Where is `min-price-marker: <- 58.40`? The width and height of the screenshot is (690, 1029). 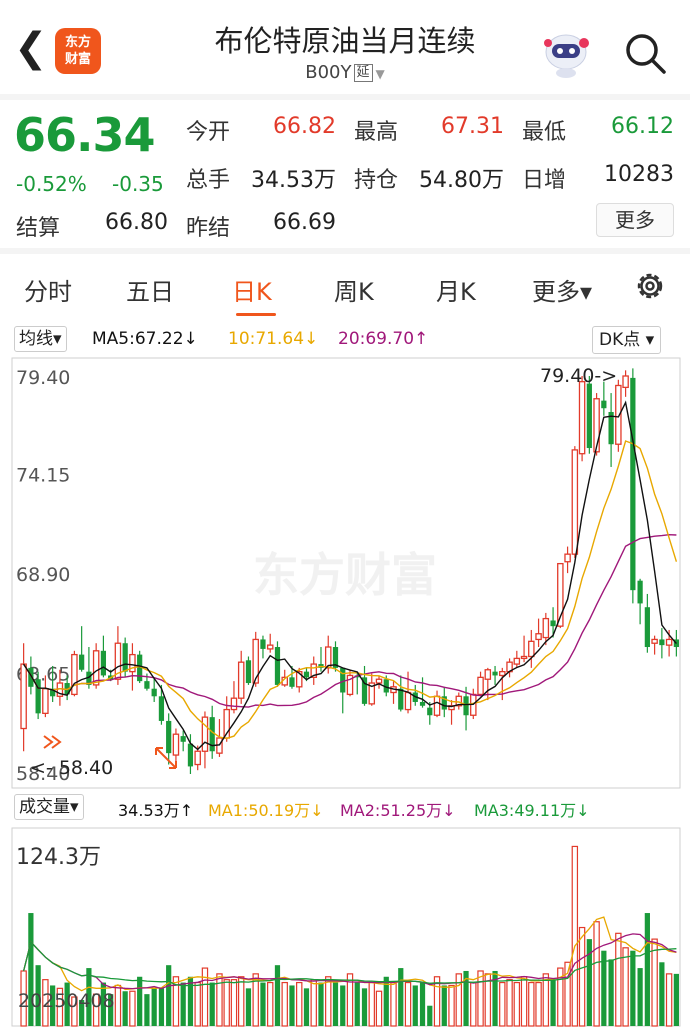
min-price-marker: <- 58.40 is located at coordinates (71, 768).